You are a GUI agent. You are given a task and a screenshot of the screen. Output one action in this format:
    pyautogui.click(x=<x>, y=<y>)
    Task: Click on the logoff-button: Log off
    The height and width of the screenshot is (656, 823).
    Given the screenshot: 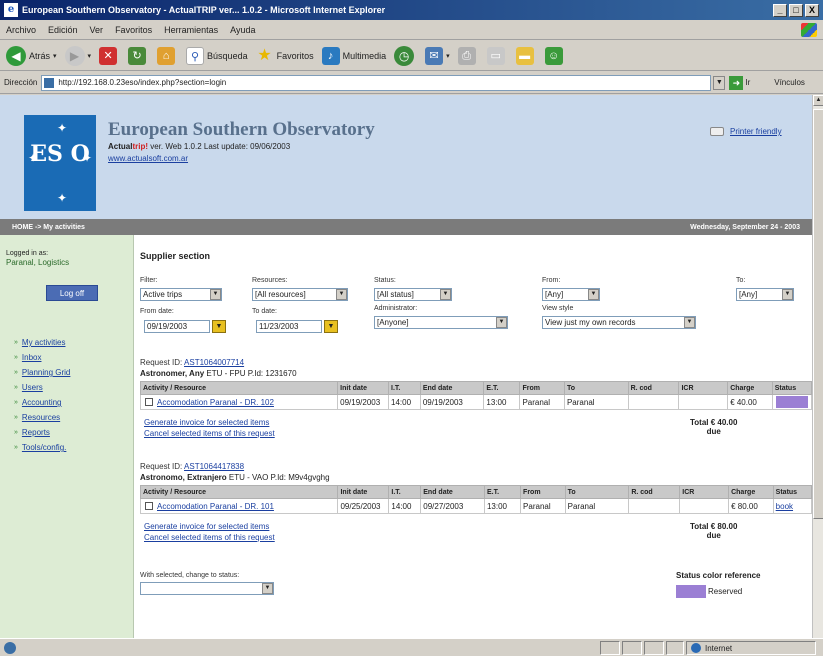 What is the action you would take?
    pyautogui.click(x=72, y=293)
    